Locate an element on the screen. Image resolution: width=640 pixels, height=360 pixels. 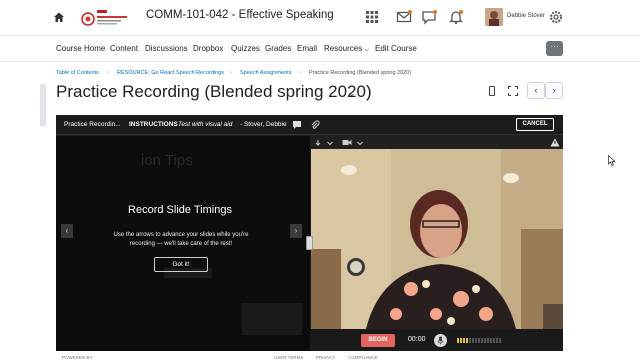
breadcrumb-link: Table of Contents is located at coordinates (77, 73).